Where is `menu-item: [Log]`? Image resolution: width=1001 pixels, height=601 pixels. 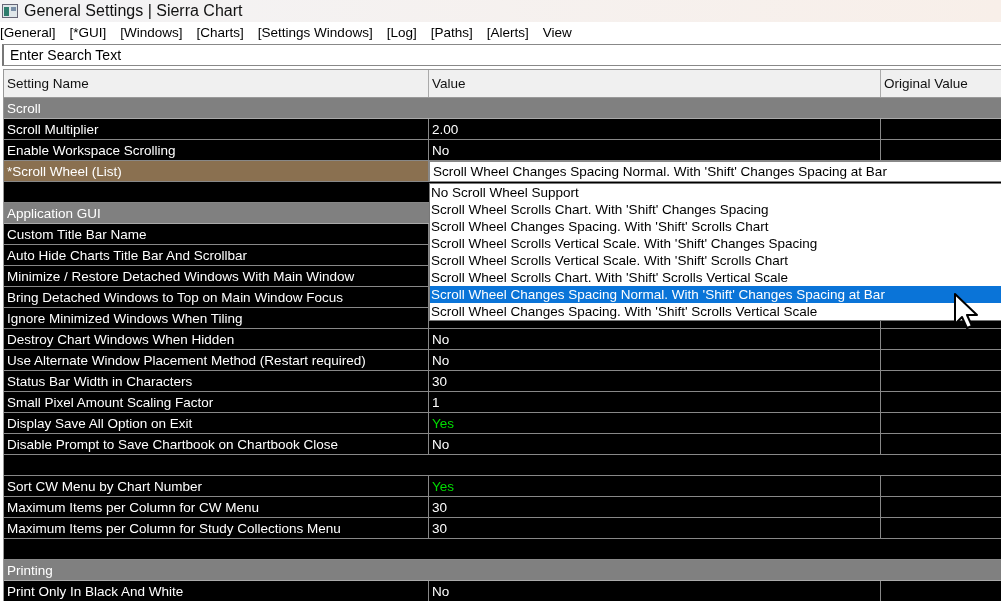
menu-item: [Log] is located at coordinates (401, 32).